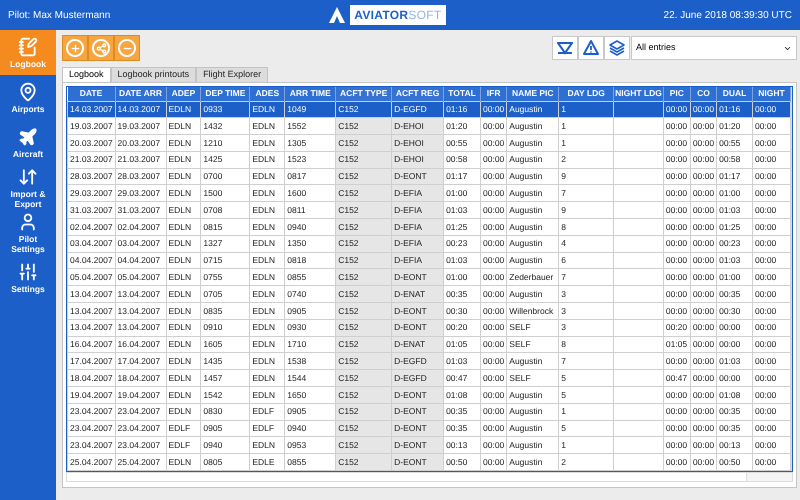 Image resolution: width=800 pixels, height=500 pixels. I want to click on table-cell: 00:23, so click(462, 243).